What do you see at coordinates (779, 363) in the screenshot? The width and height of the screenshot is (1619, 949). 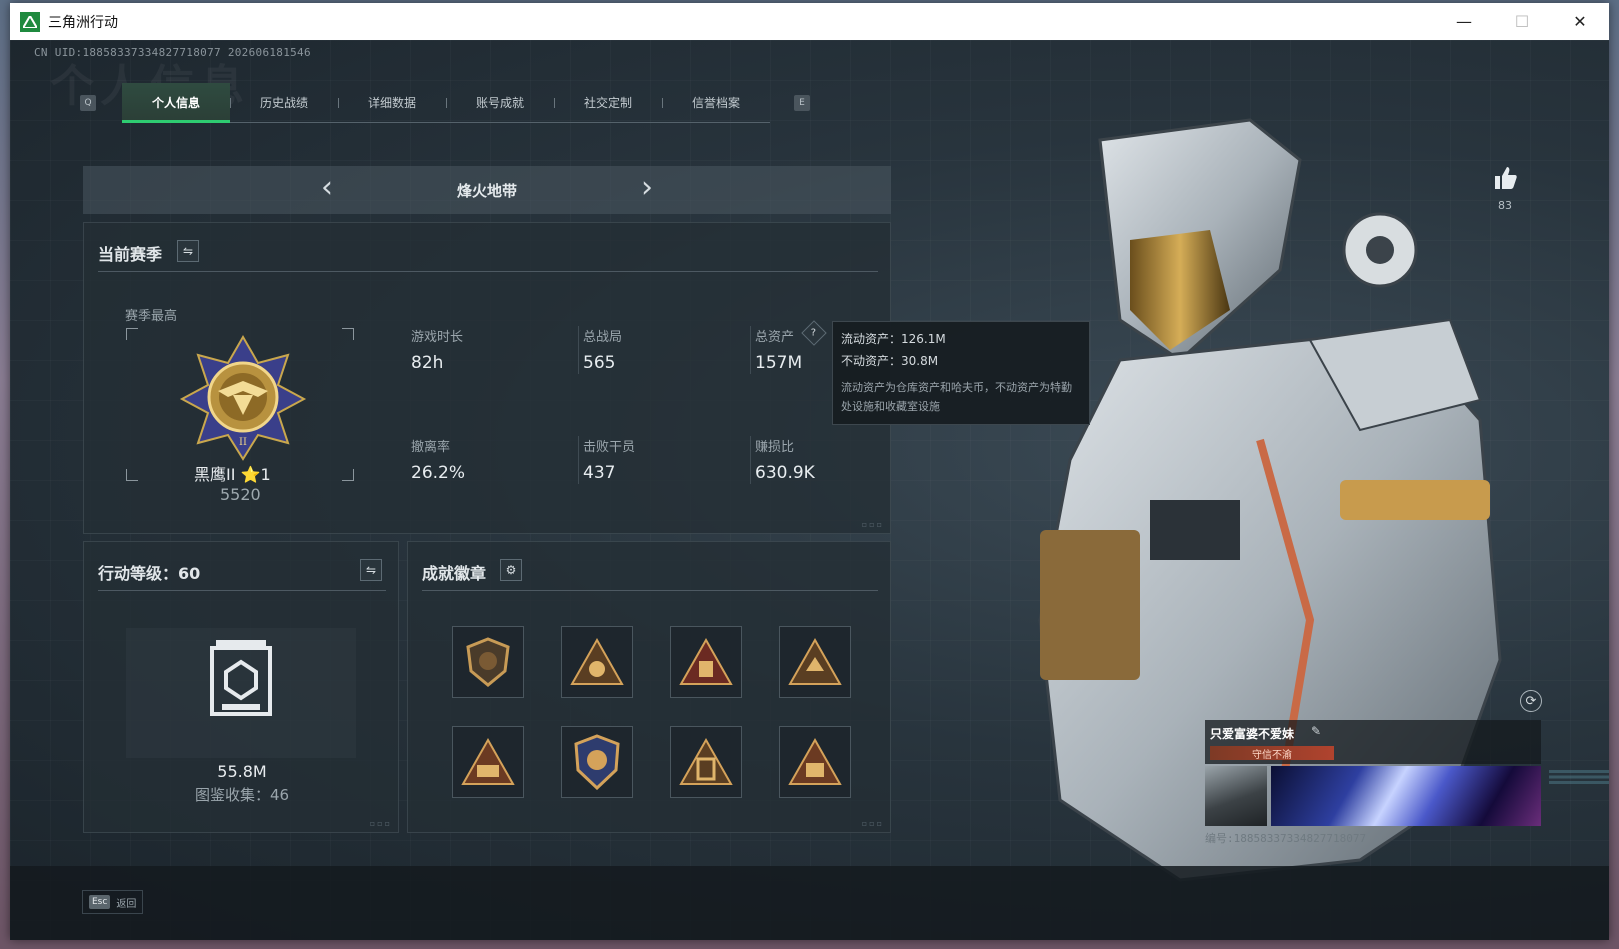 I see `stat-value-total-assets: 157M` at bounding box center [779, 363].